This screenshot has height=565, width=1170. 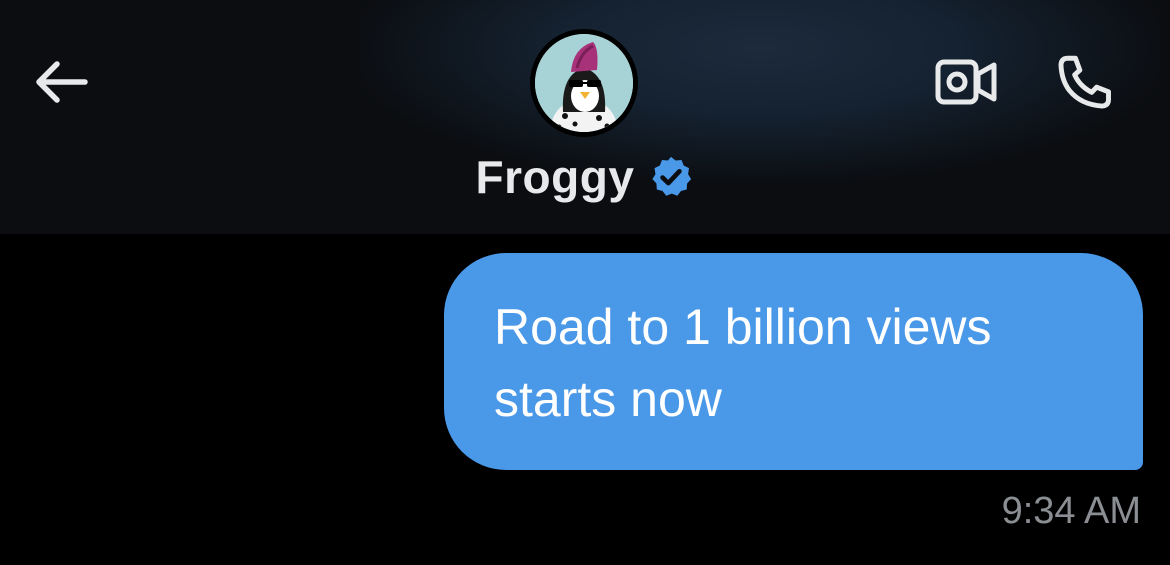 I want to click on contact-name-row: Froggy, so click(x=585, y=177).